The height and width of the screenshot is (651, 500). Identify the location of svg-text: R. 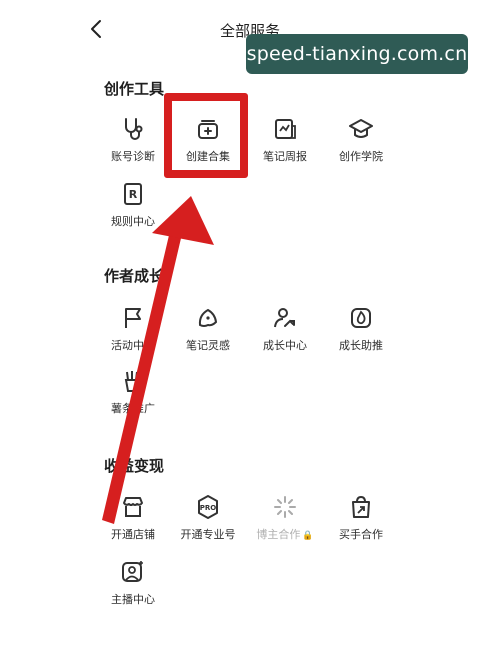
(133, 194).